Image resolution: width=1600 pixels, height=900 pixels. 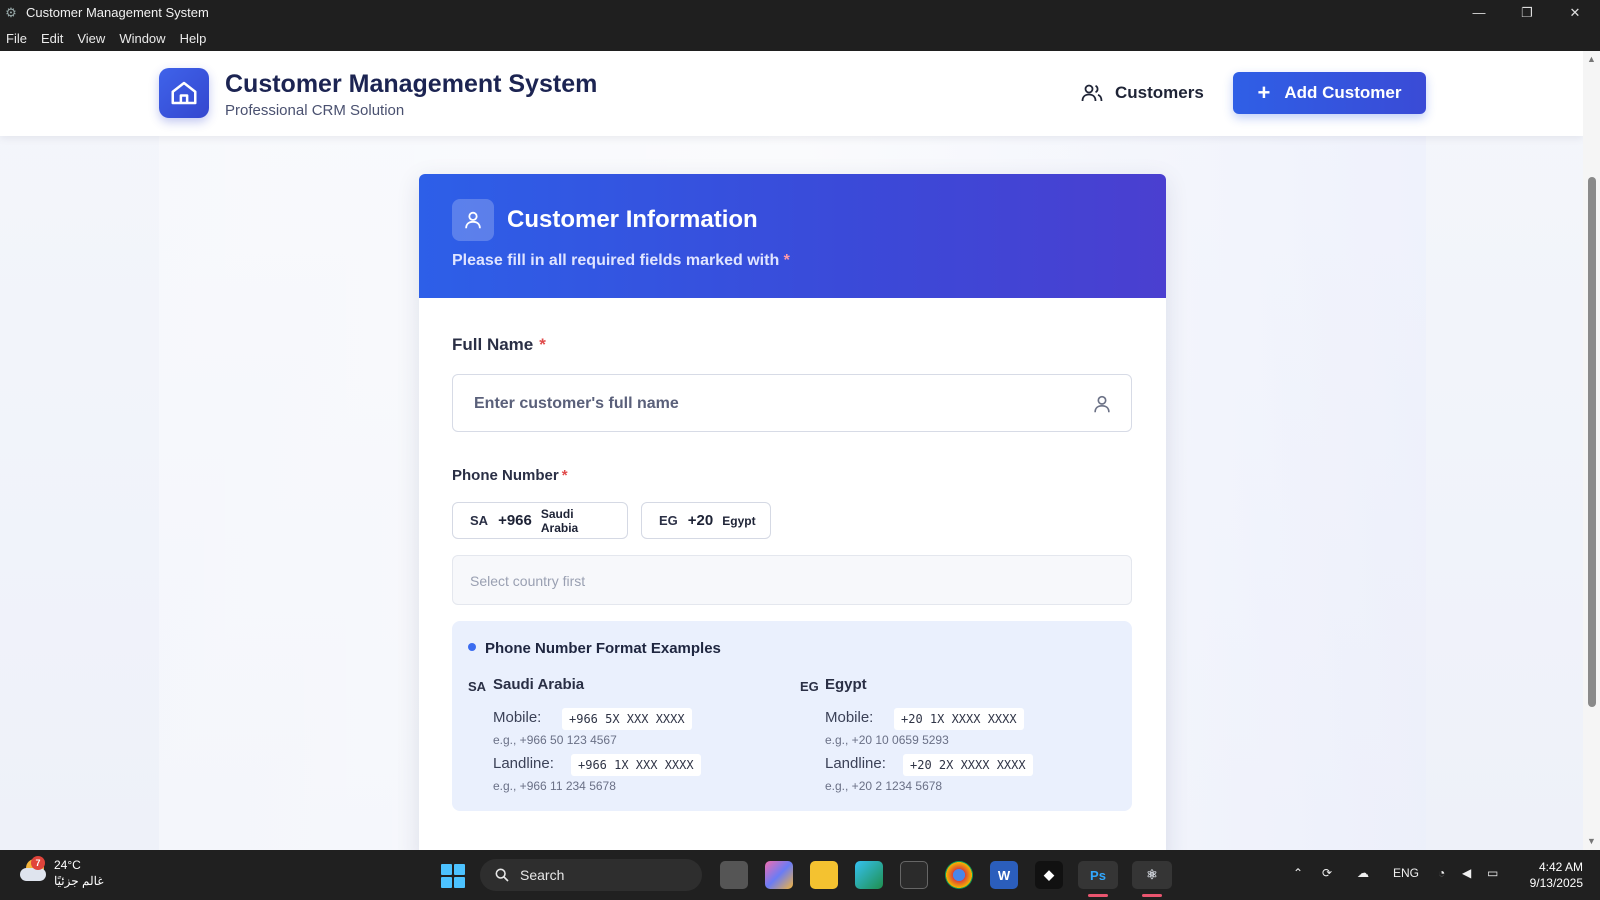 I want to click on restore-icon: ❐, so click(x=1527, y=12).